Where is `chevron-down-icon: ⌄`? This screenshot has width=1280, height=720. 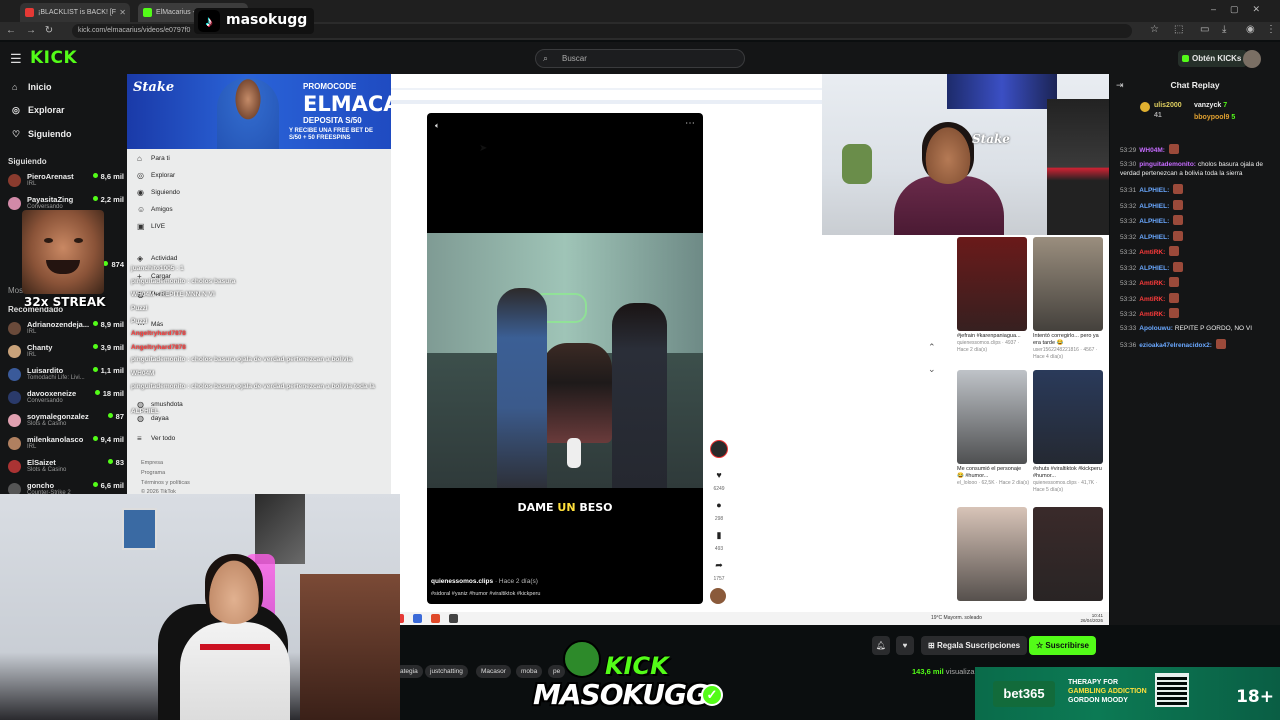
chevron-down-icon: ⌄ is located at coordinates (932, 369).